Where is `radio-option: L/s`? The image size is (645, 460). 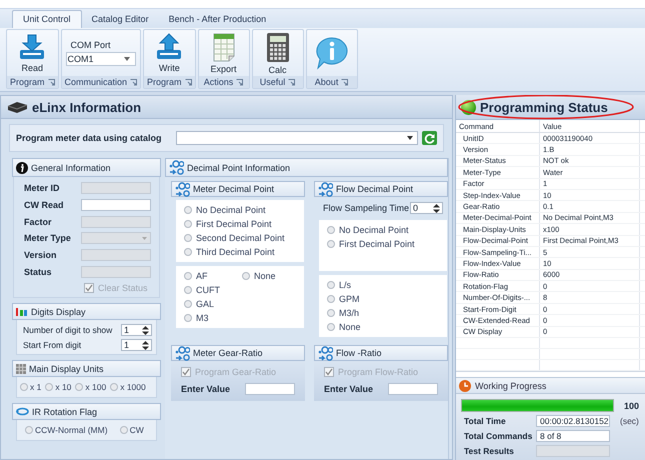
radio-option: L/s is located at coordinates (383, 285).